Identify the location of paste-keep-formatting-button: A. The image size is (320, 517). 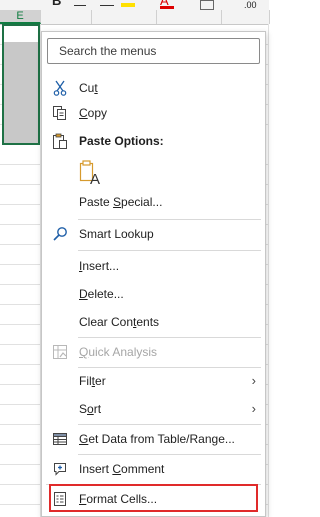
(90, 173).